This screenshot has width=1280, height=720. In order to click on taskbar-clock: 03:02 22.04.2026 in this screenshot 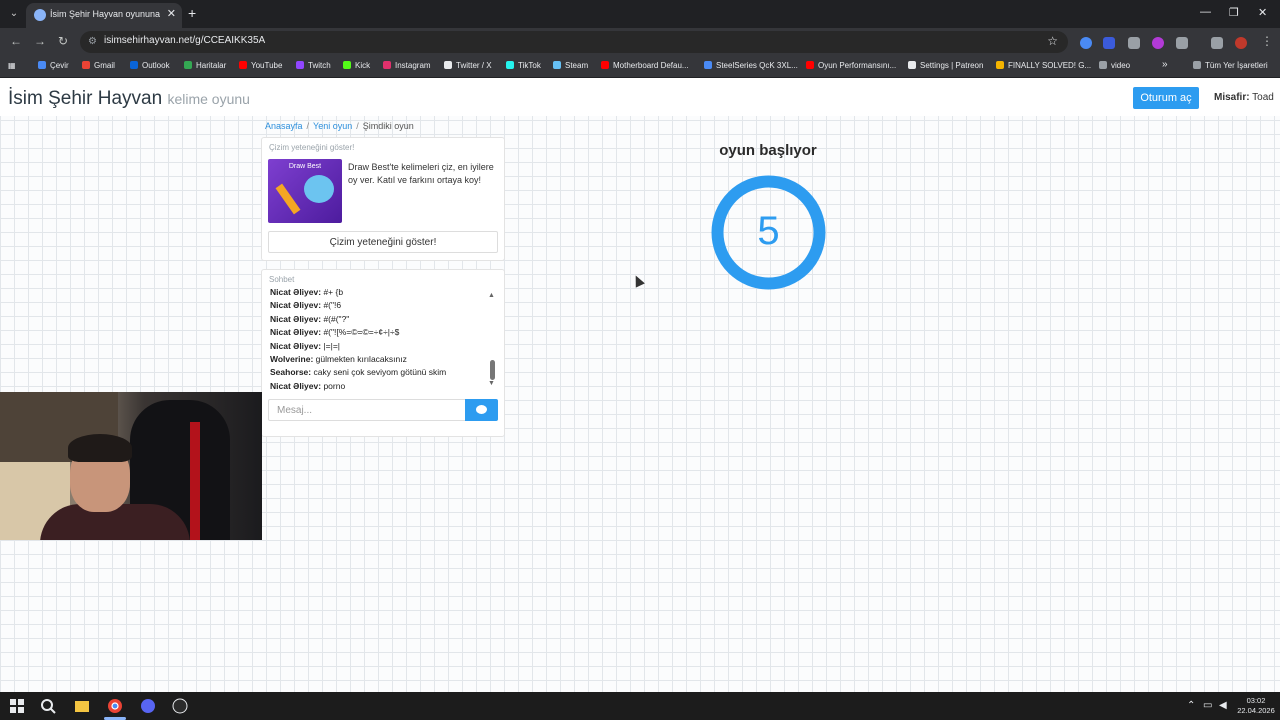, I will do `click(1256, 706)`.